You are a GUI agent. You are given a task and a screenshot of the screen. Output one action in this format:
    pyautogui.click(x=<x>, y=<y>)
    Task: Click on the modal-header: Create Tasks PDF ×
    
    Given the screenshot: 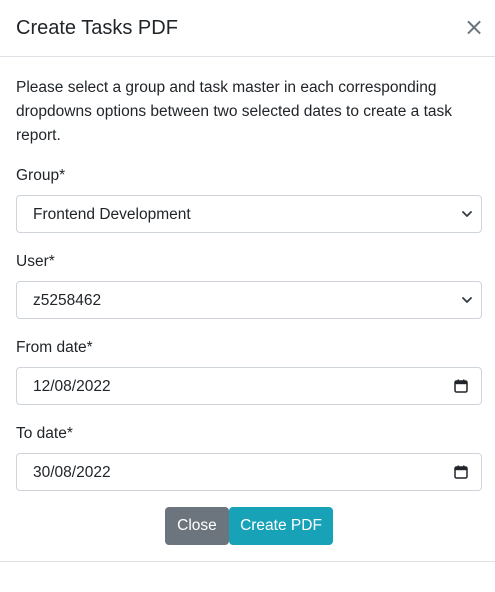 What is the action you would take?
    pyautogui.click(x=247, y=28)
    